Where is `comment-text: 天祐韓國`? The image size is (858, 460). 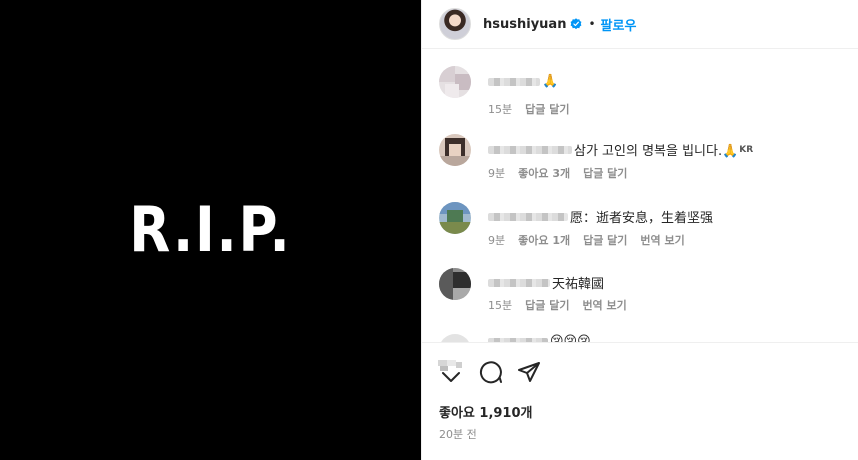 comment-text: 天祐韓國 is located at coordinates (546, 282).